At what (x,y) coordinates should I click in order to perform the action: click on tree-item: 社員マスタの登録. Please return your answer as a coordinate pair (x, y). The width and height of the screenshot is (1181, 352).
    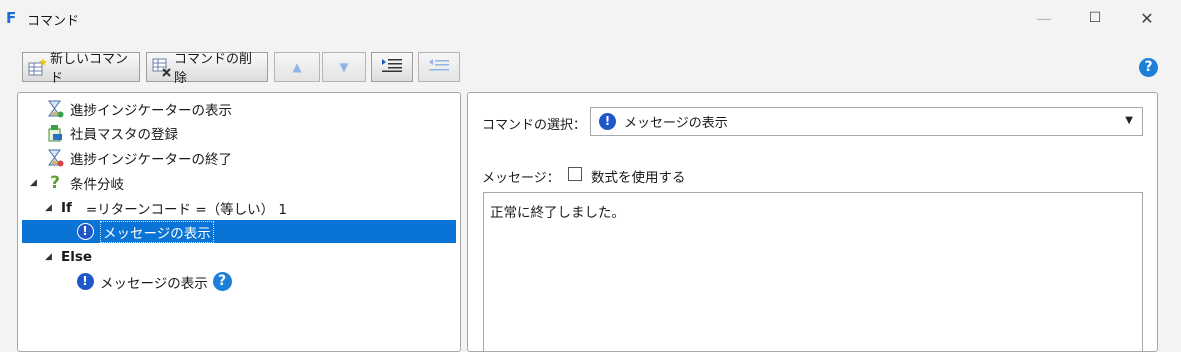
    Looking at the image, I should click on (112, 132).